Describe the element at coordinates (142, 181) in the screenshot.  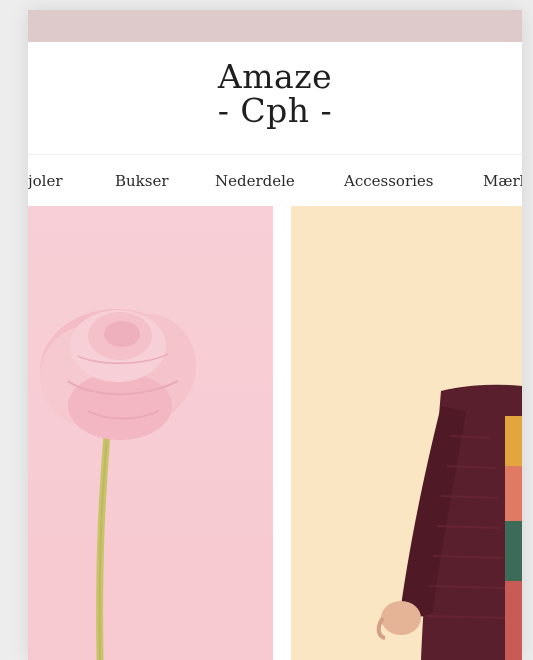
I see `nav-item-bukser: Bukser` at that location.